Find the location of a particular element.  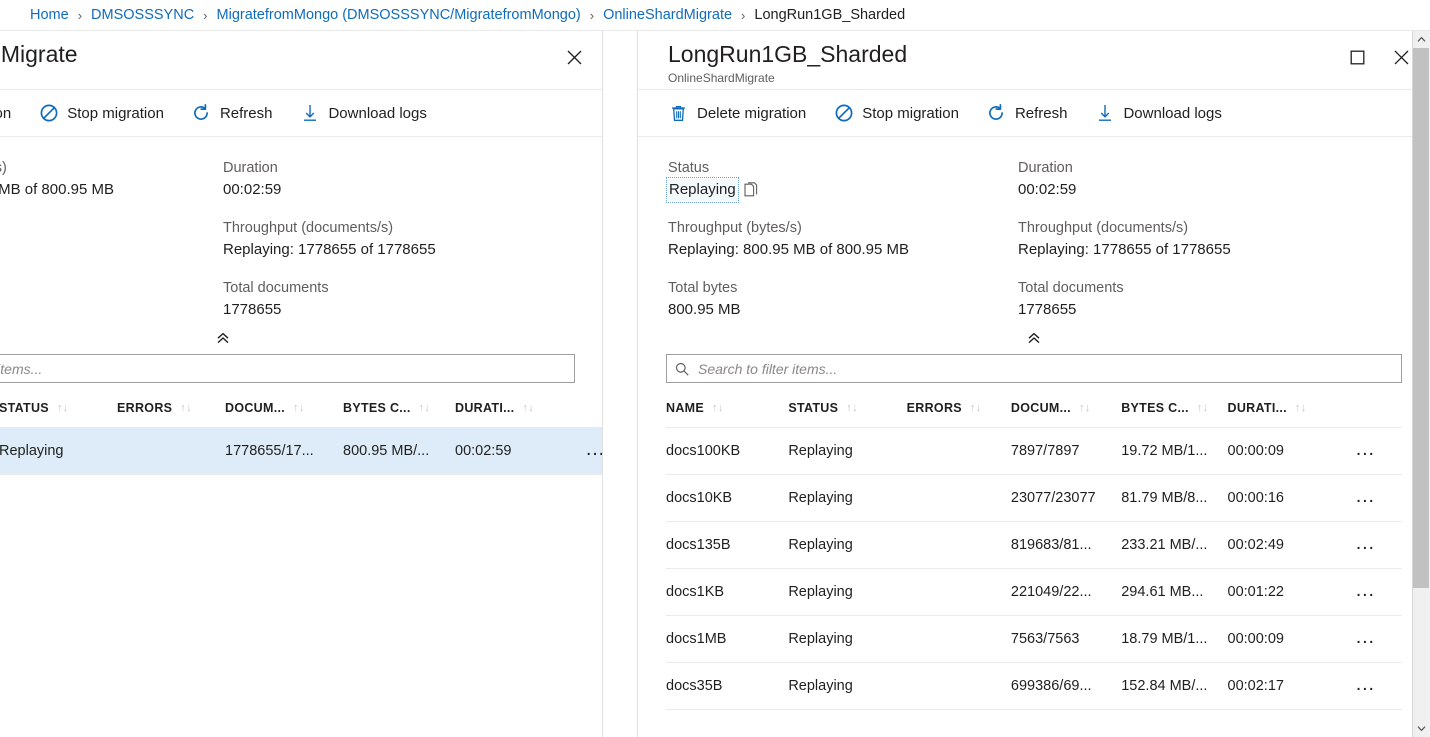

left-summary-duration: Duration 00:02:59 is located at coordinates (252, 179).